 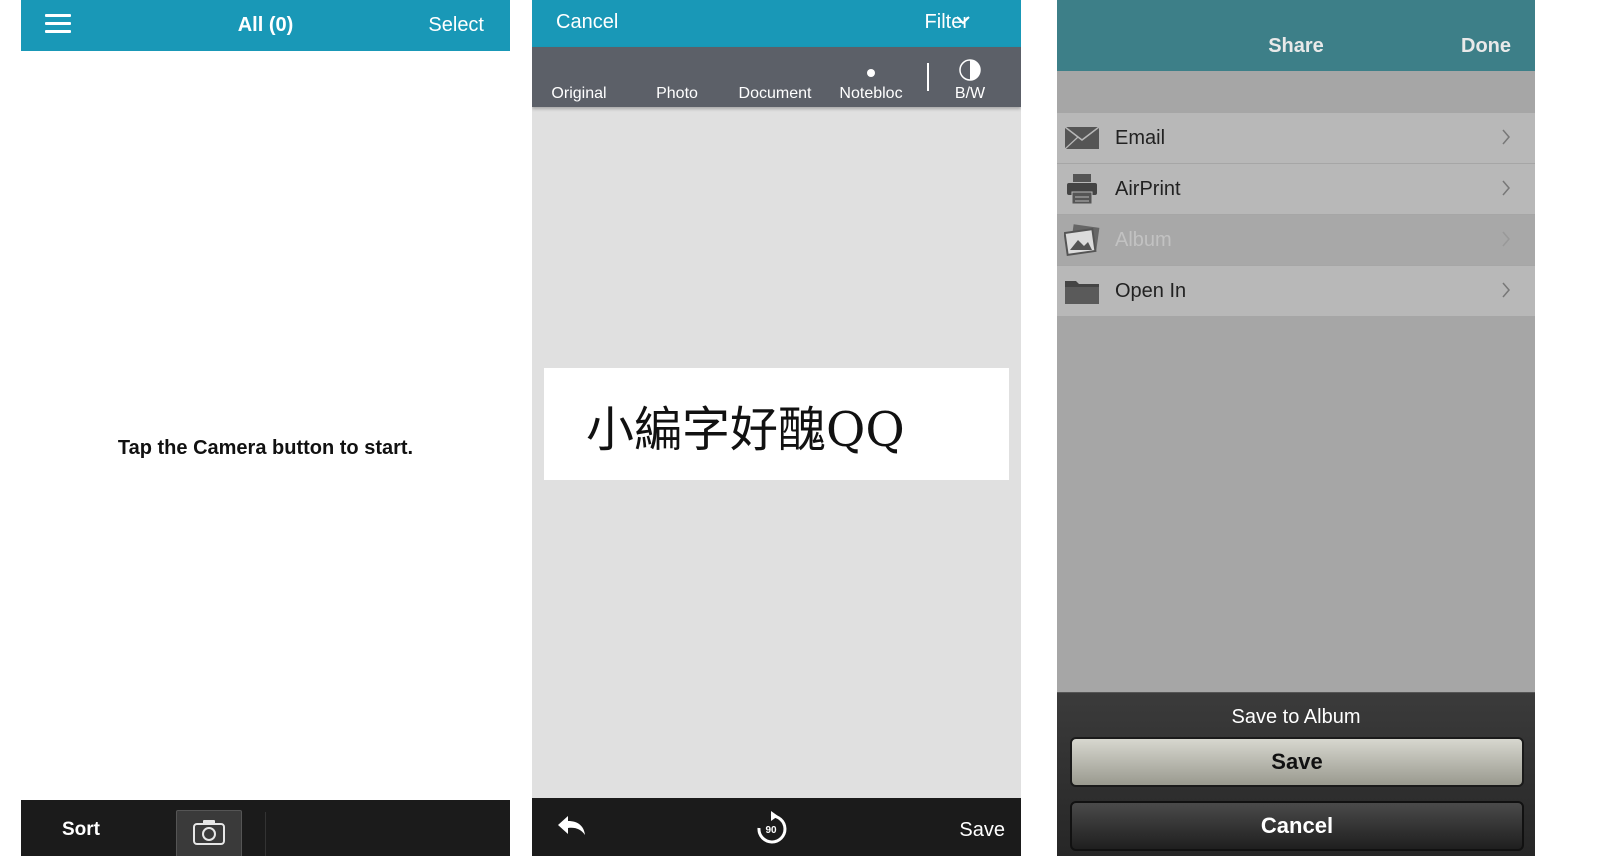 I want to click on share-option-email: Email, so click(x=1296, y=138).